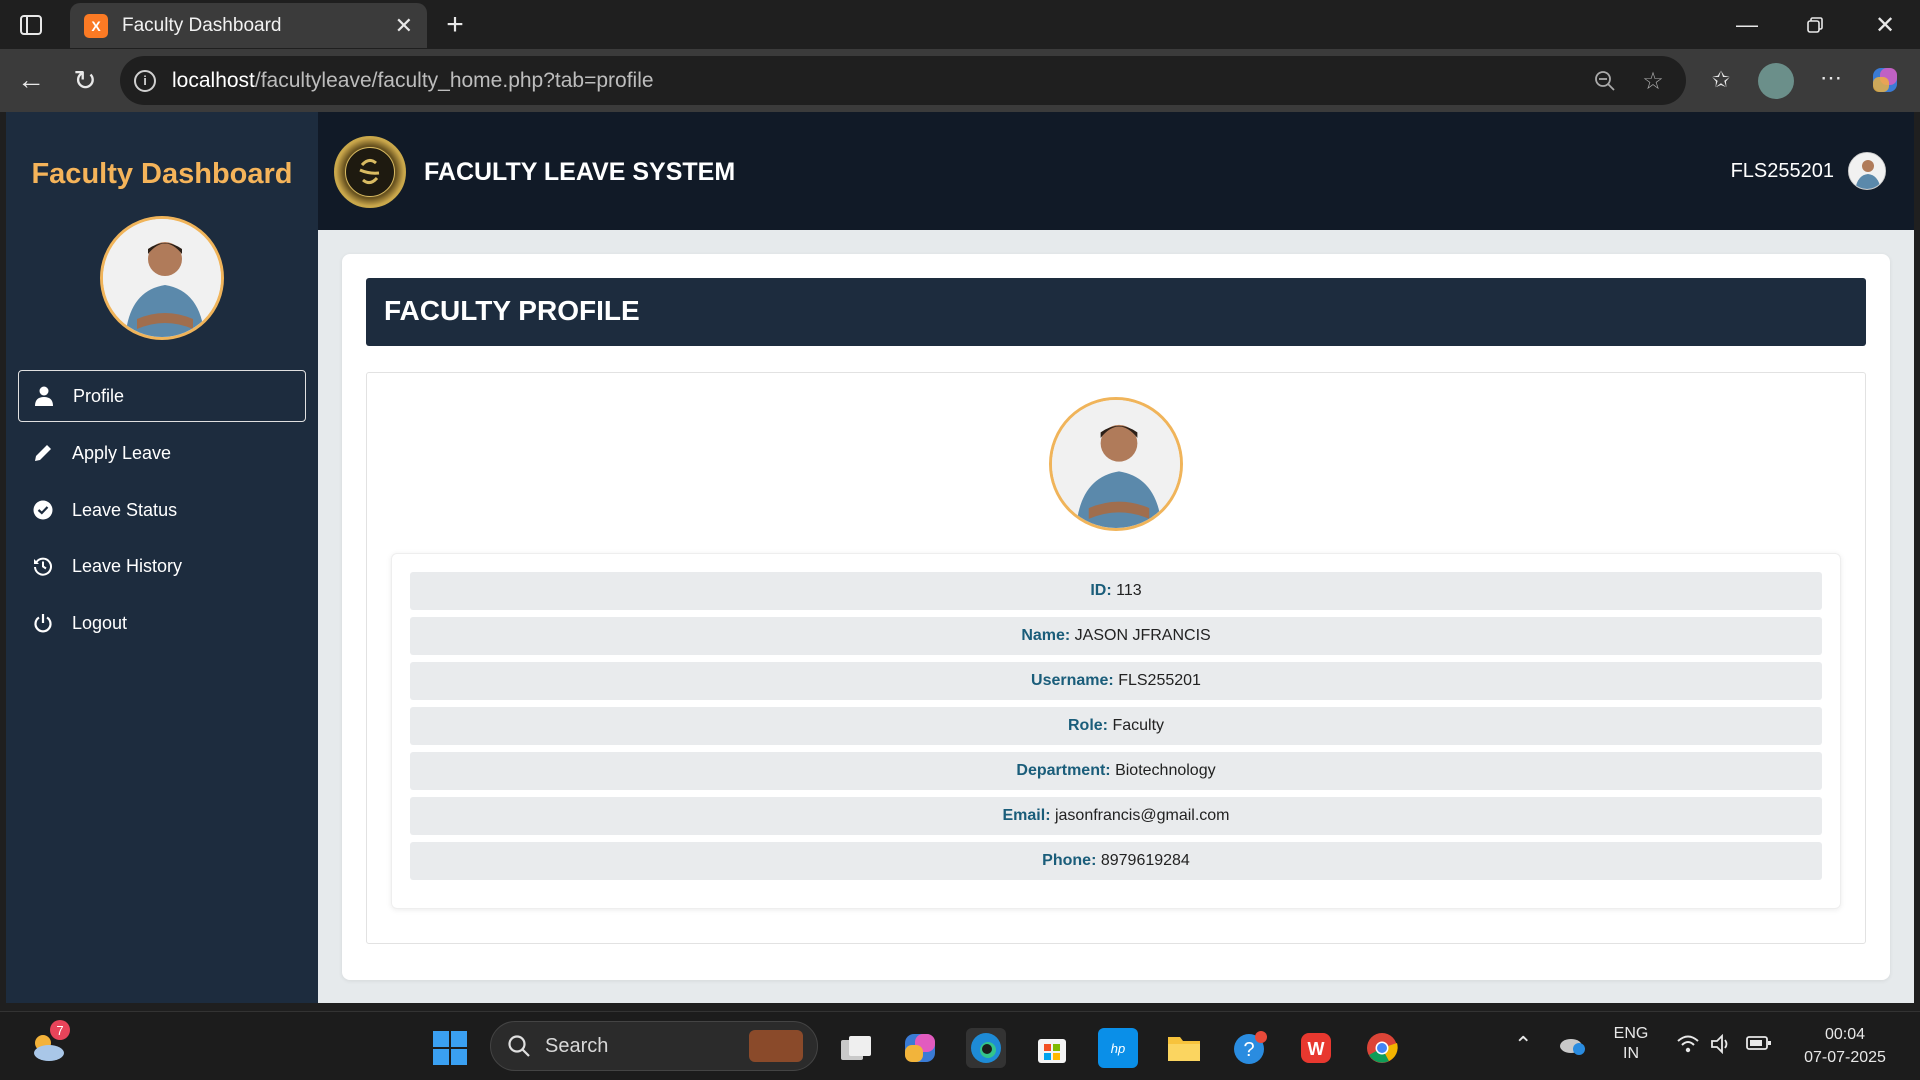  What do you see at coordinates (43, 510) in the screenshot?
I see `check-circle-icon` at bounding box center [43, 510].